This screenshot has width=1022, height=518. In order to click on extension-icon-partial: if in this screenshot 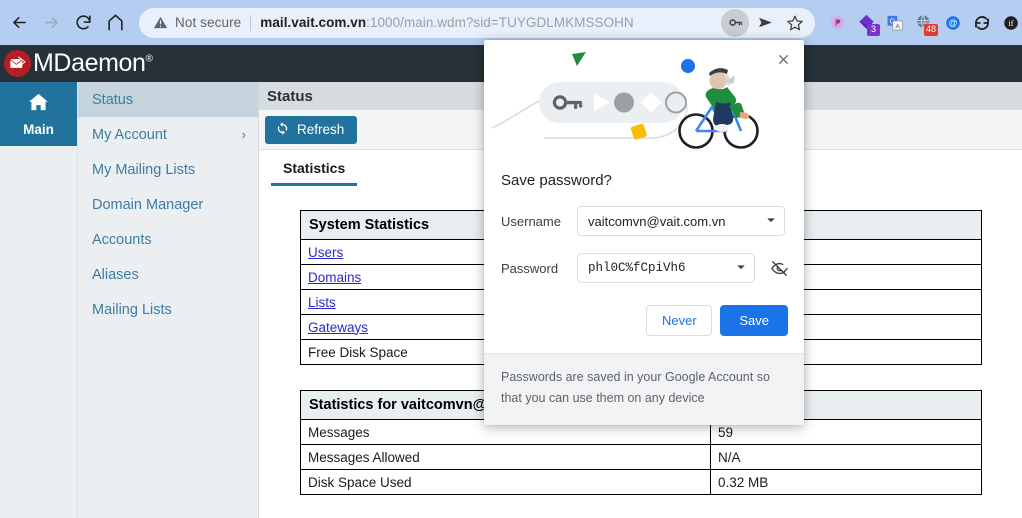, I will do `click(1009, 23)`.